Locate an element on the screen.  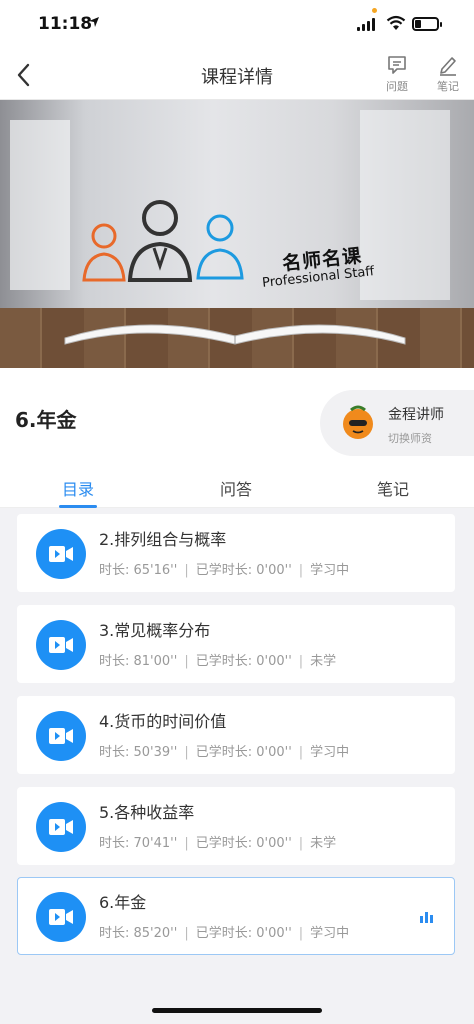
wifi-icon is located at coordinates (396, 25).